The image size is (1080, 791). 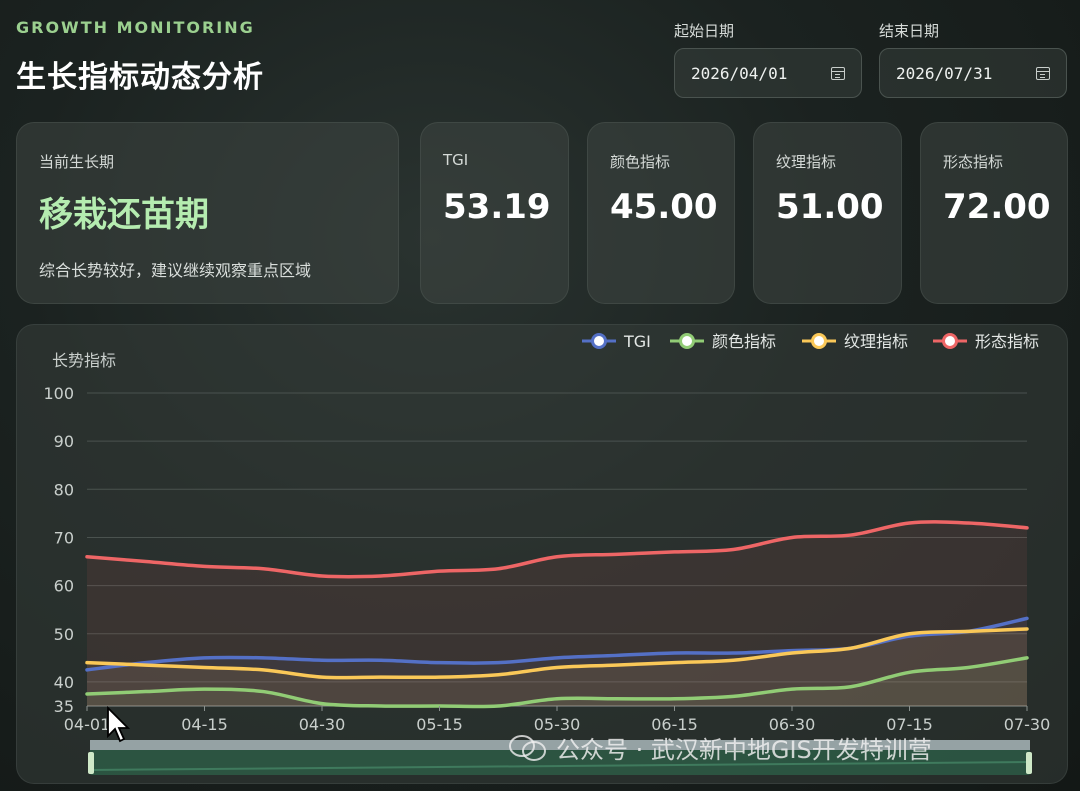 What do you see at coordinates (118, 724) in the screenshot?
I see `mouse-cursor-icon` at bounding box center [118, 724].